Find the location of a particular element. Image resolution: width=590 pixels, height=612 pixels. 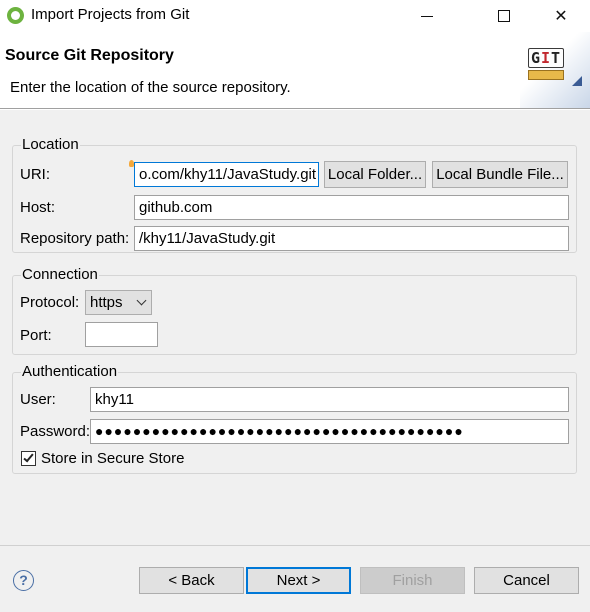

store-secure-label: Store in Secure Store is located at coordinates (112, 458).